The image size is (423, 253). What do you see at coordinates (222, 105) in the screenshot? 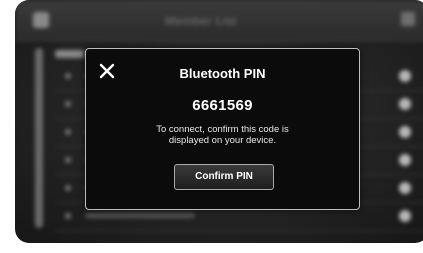
I see `pin-code: 6661569` at bounding box center [222, 105].